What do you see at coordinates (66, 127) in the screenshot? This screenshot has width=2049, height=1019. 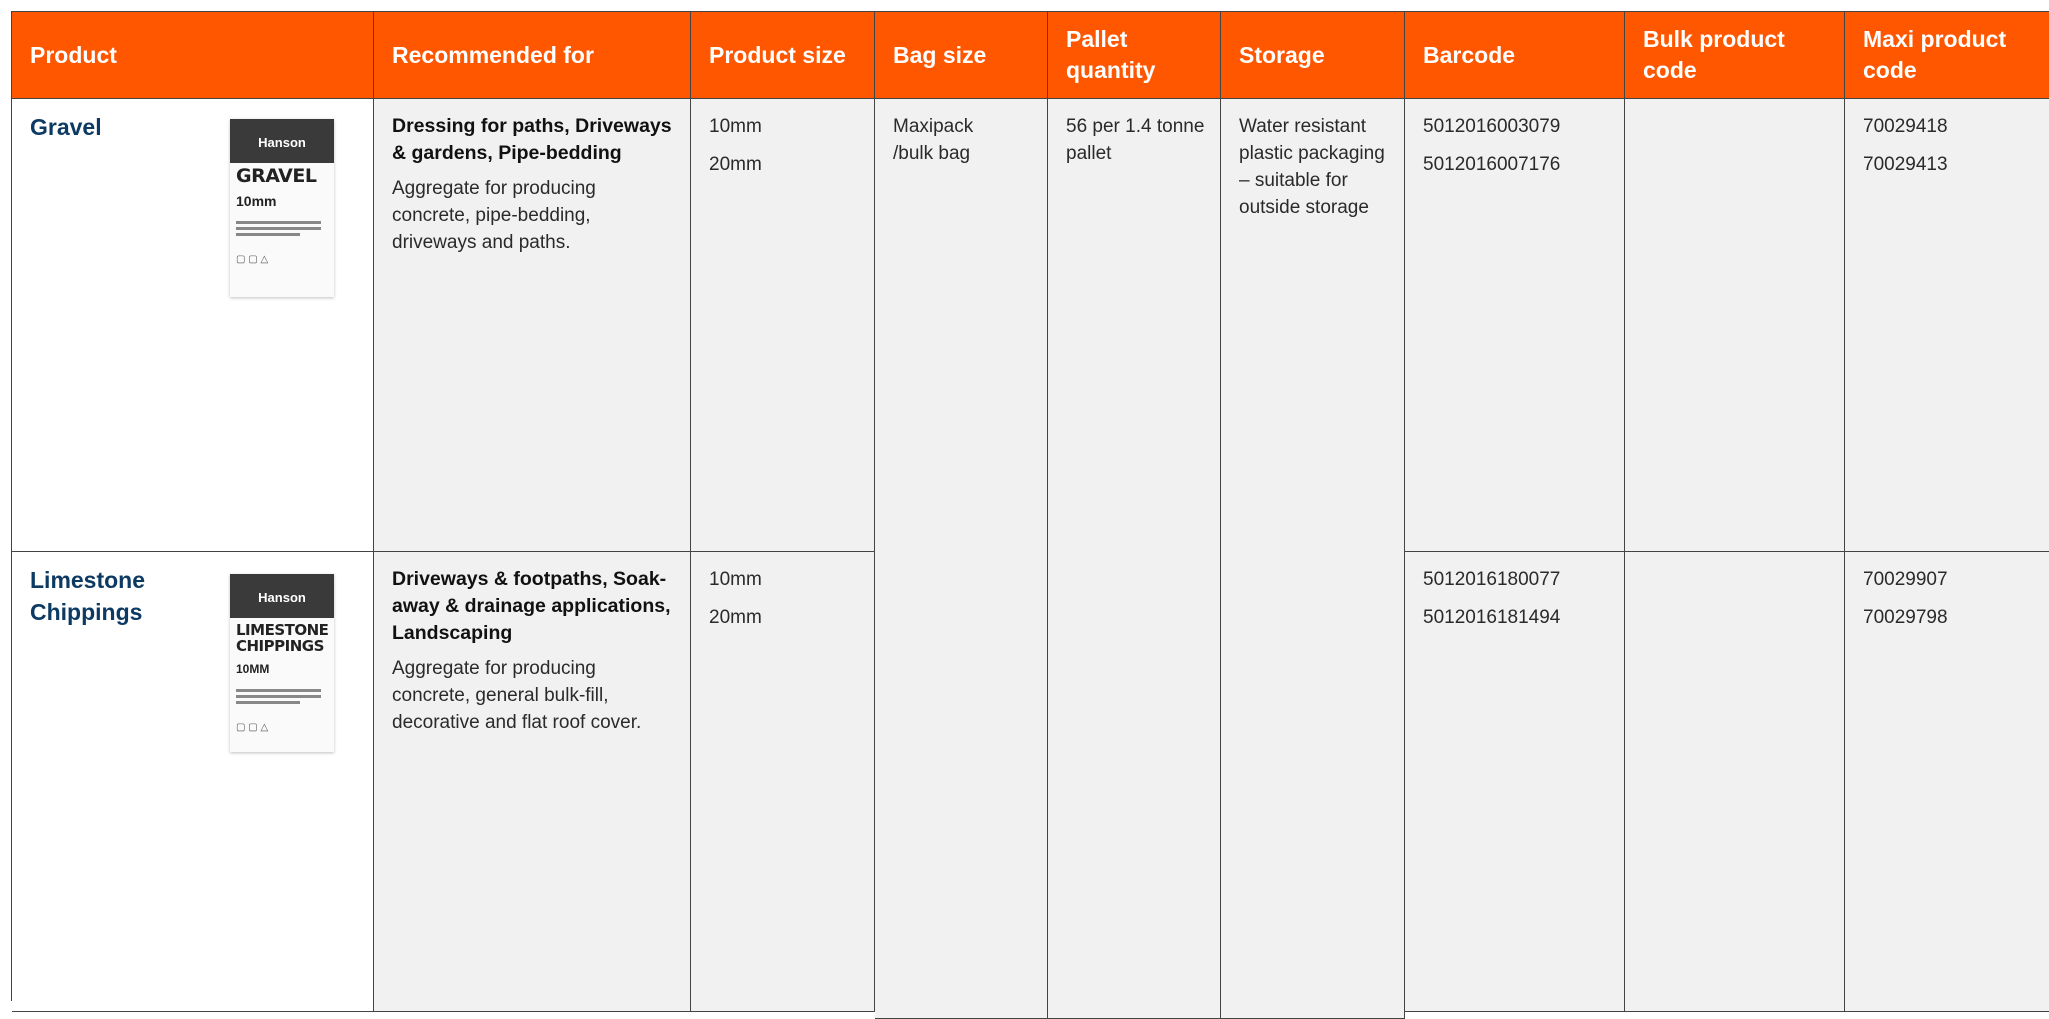 I see `product-name: Gravel` at bounding box center [66, 127].